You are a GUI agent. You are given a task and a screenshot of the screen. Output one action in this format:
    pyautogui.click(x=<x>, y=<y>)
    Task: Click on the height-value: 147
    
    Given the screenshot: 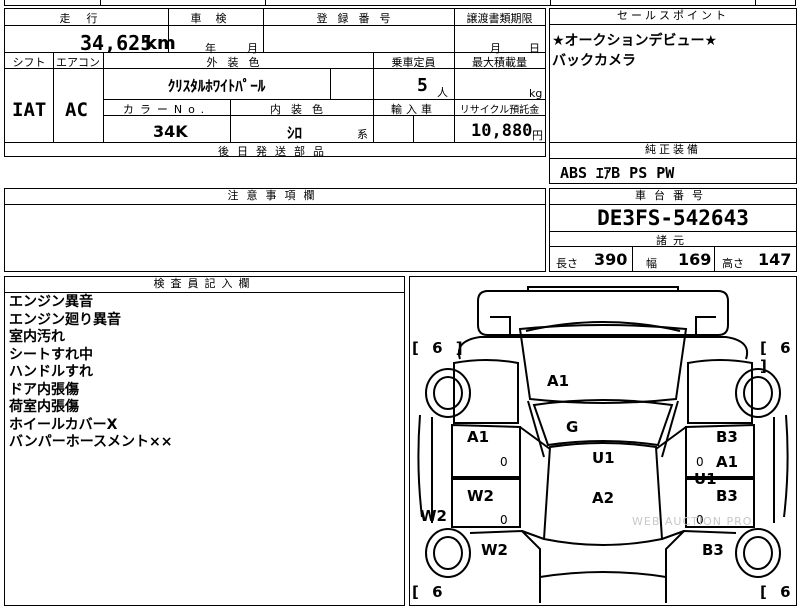 What is the action you would take?
    pyautogui.click(x=775, y=259)
    